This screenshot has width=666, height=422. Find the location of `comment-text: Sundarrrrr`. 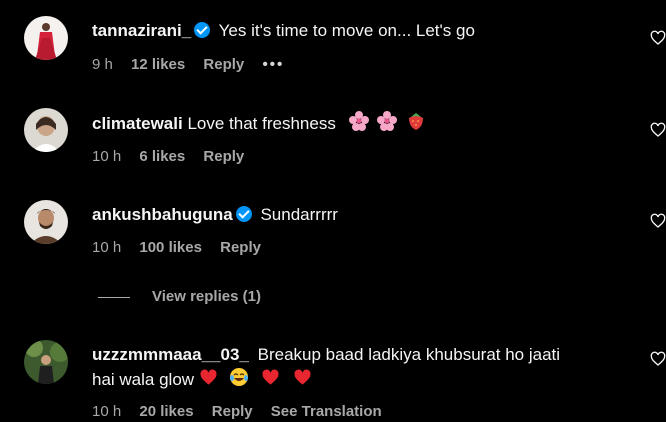

comment-text: Sundarrrrr is located at coordinates (299, 214).